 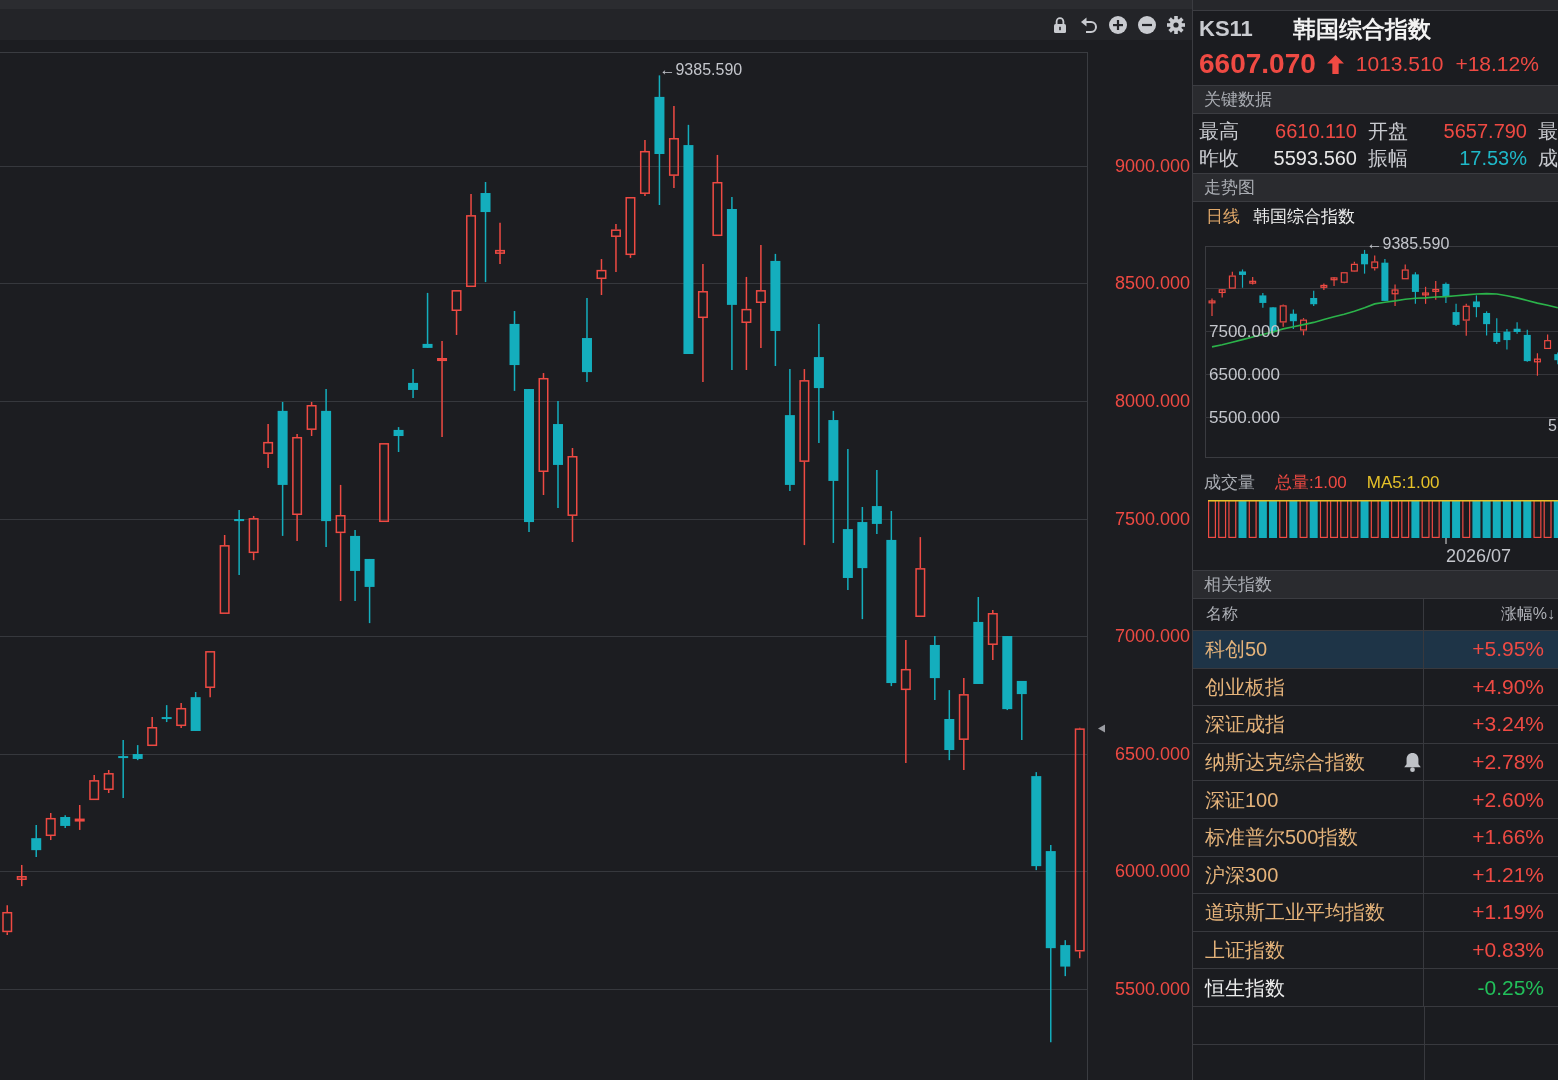 What do you see at coordinates (1153, 871) in the screenshot?
I see `axis-label: 6000.000` at bounding box center [1153, 871].